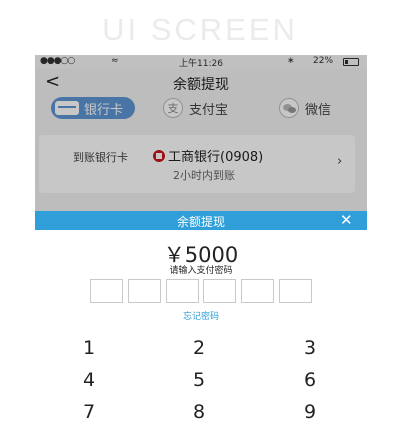  What do you see at coordinates (310, 348) in the screenshot?
I see `key-3: 3` at bounding box center [310, 348].